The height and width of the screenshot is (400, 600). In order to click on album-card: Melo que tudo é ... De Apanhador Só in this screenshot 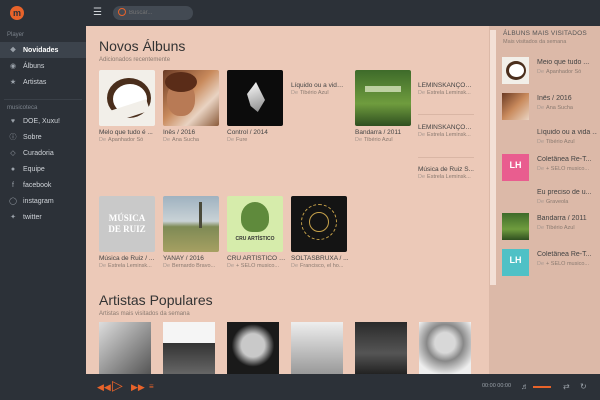, I will do `click(127, 106)`.